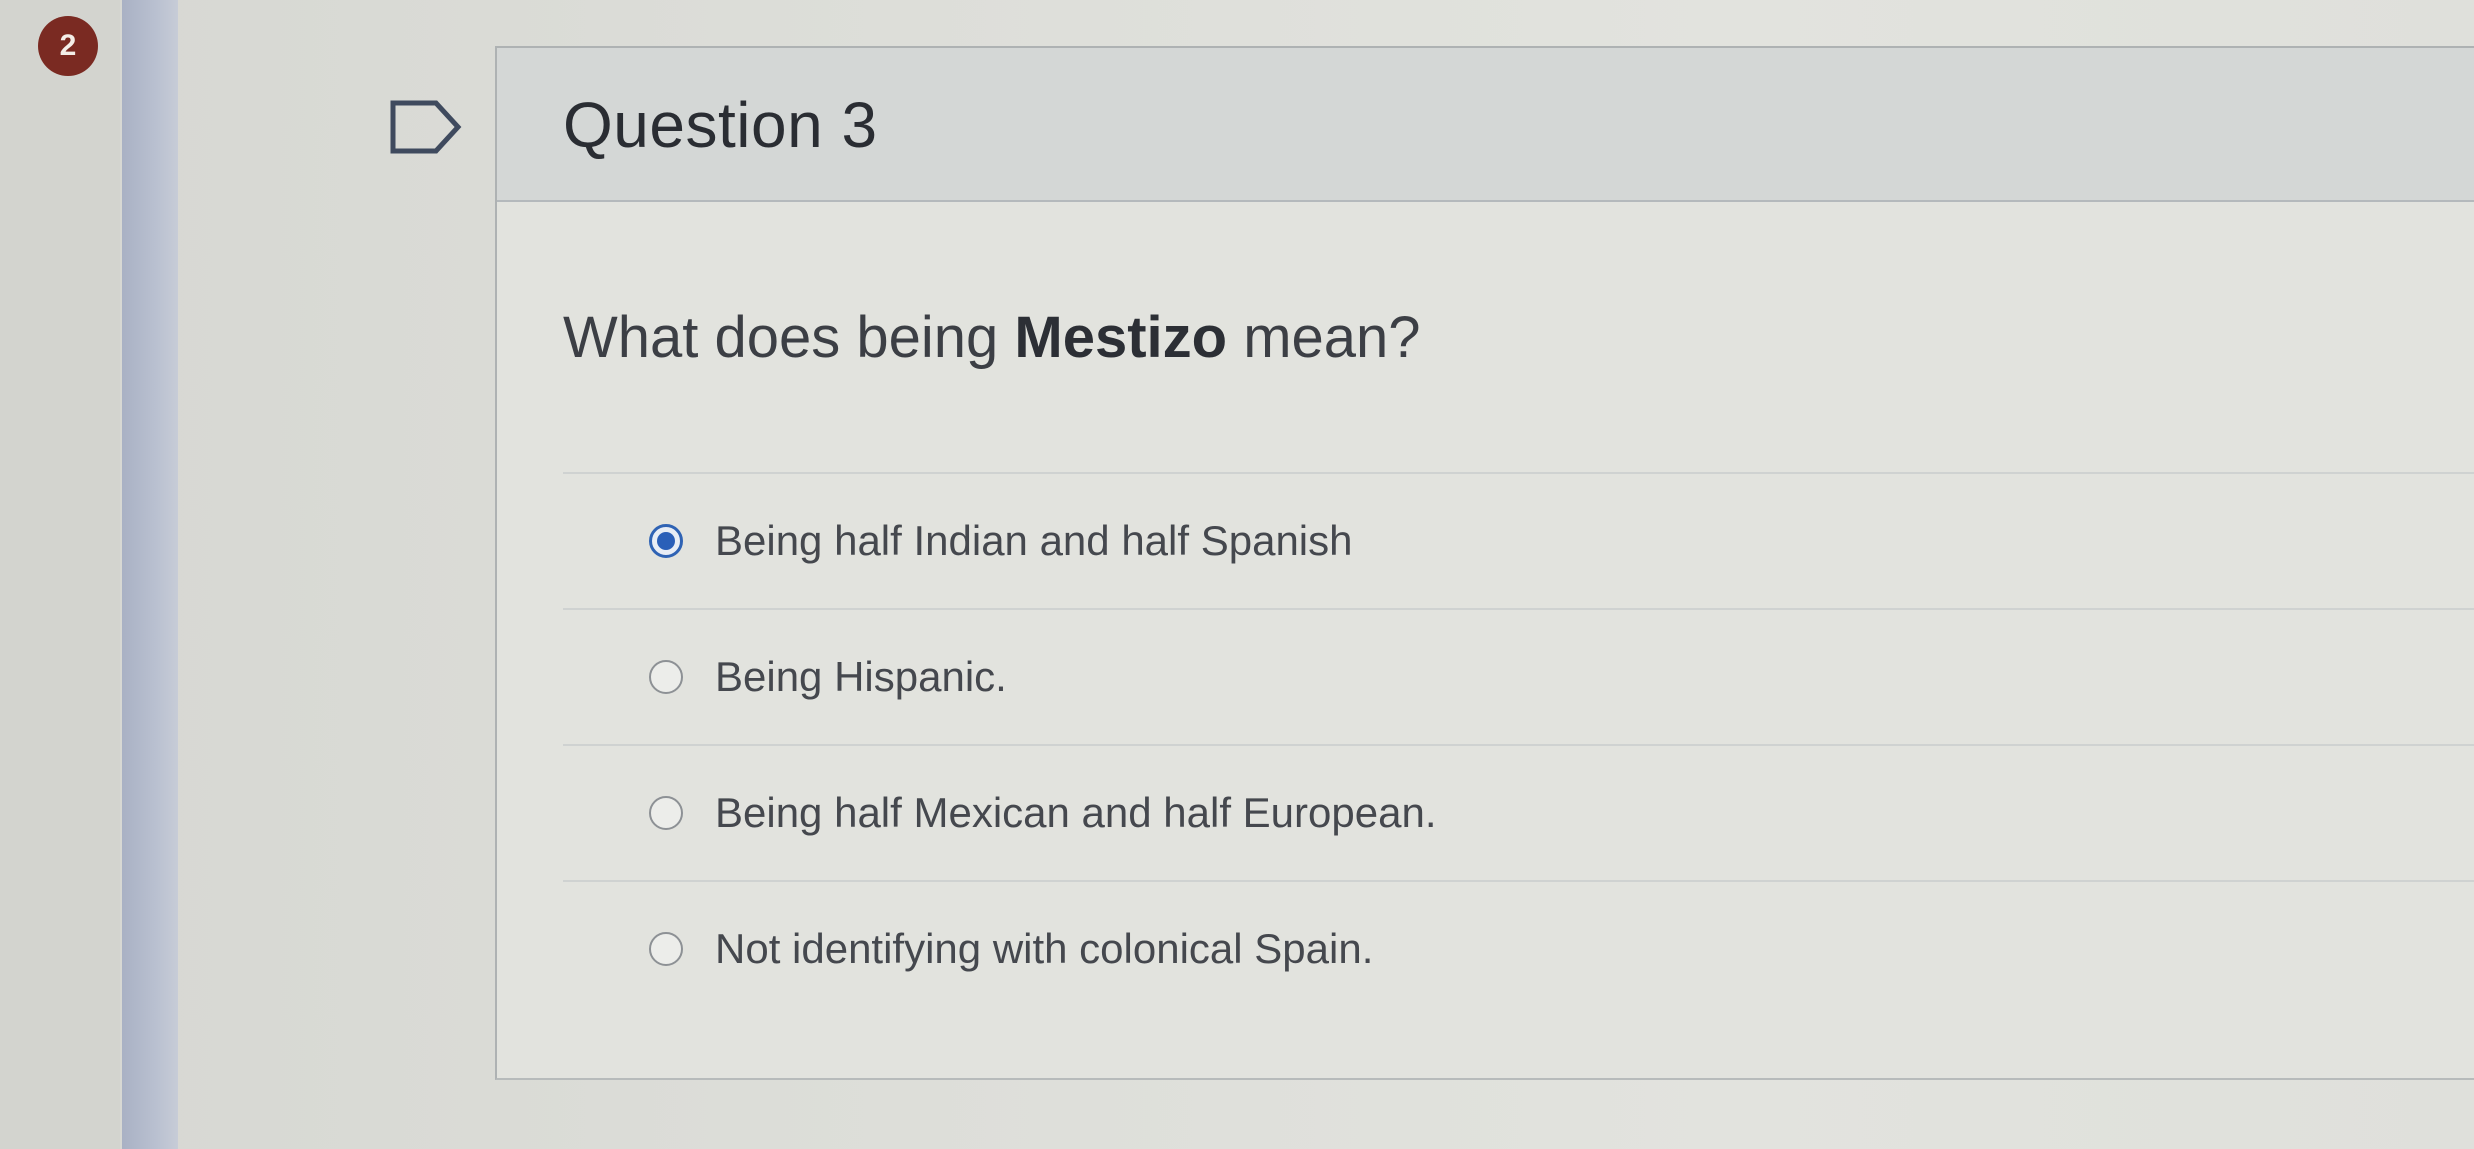 This screenshot has height=1149, width=2474. What do you see at coordinates (861, 677) in the screenshot?
I see `answer-label-2: Being Hispanic.` at bounding box center [861, 677].